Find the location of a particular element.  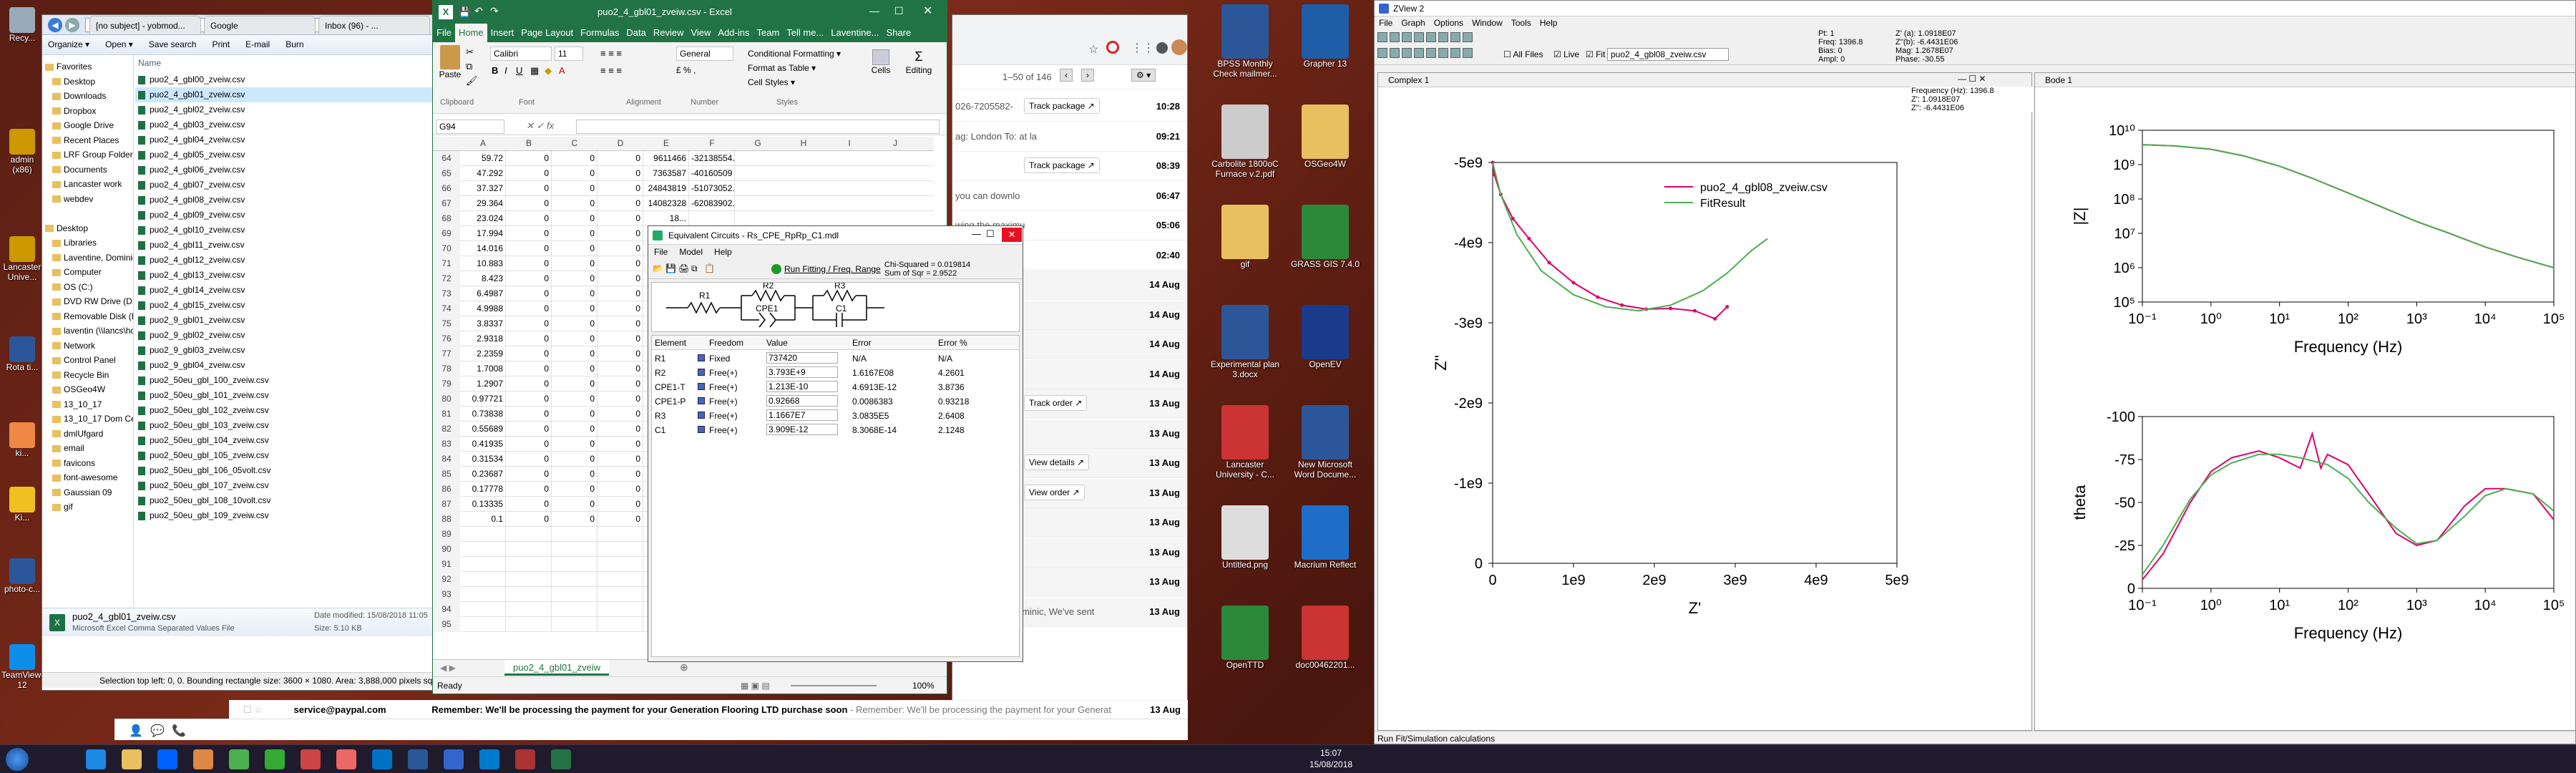

underline-button: U is located at coordinates (519, 70).